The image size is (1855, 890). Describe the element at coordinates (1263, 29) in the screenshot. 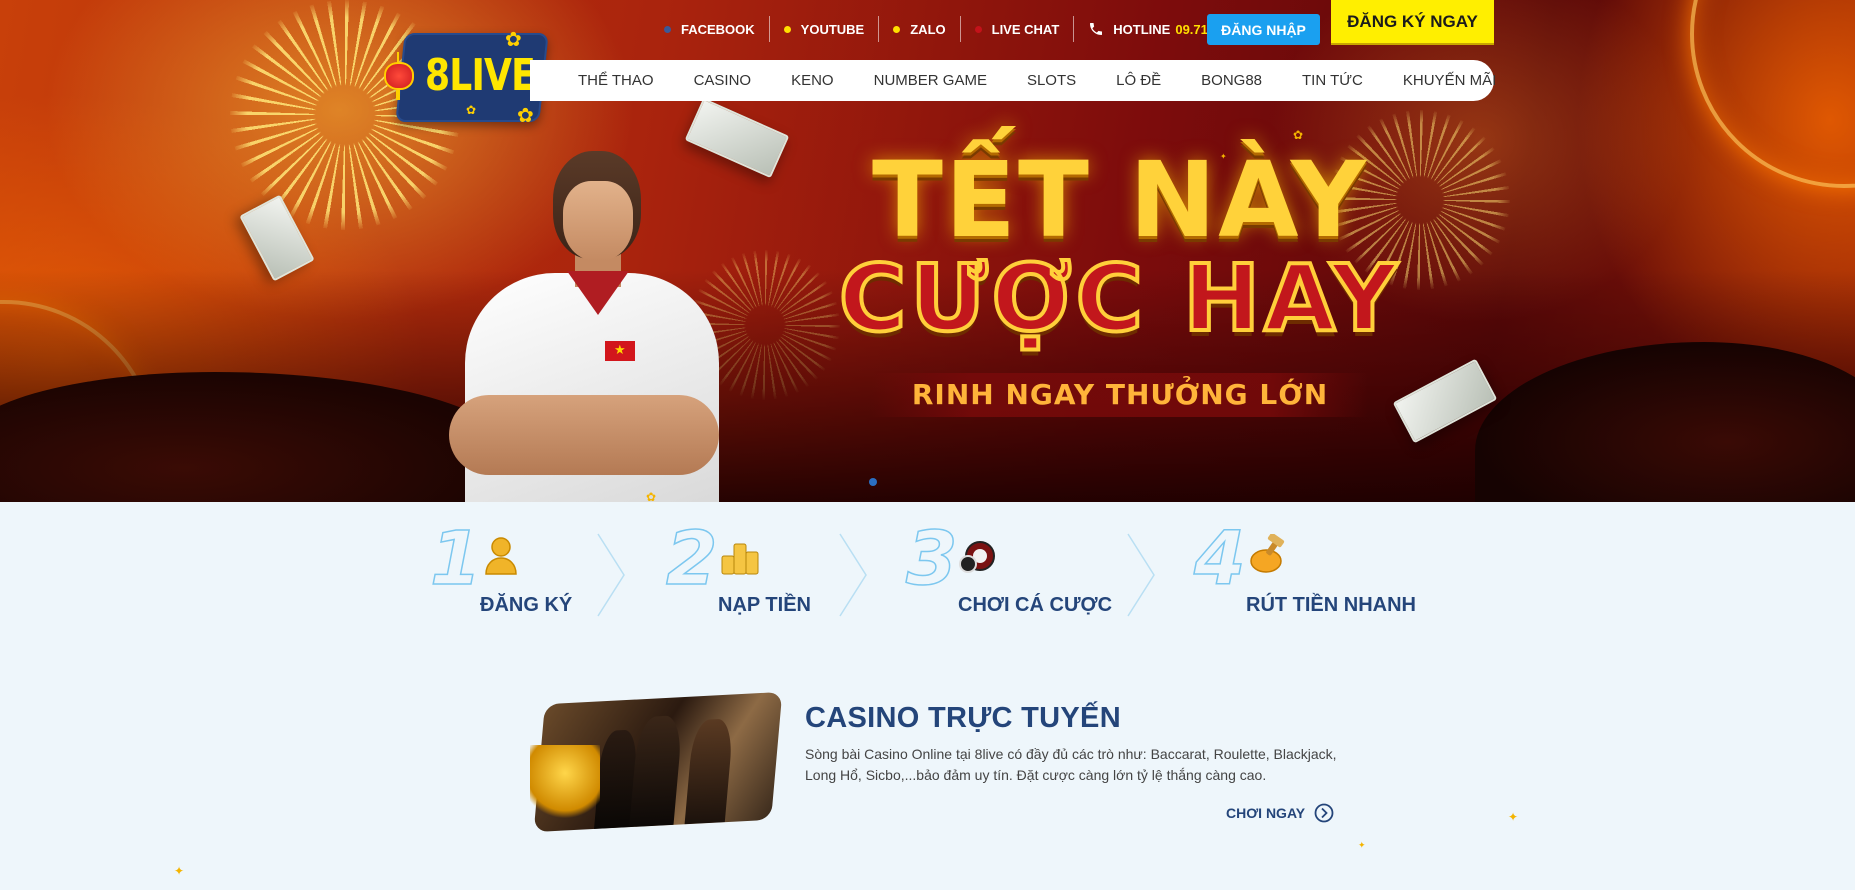

I see `login-button: ĐĂNG NHẬP` at that location.